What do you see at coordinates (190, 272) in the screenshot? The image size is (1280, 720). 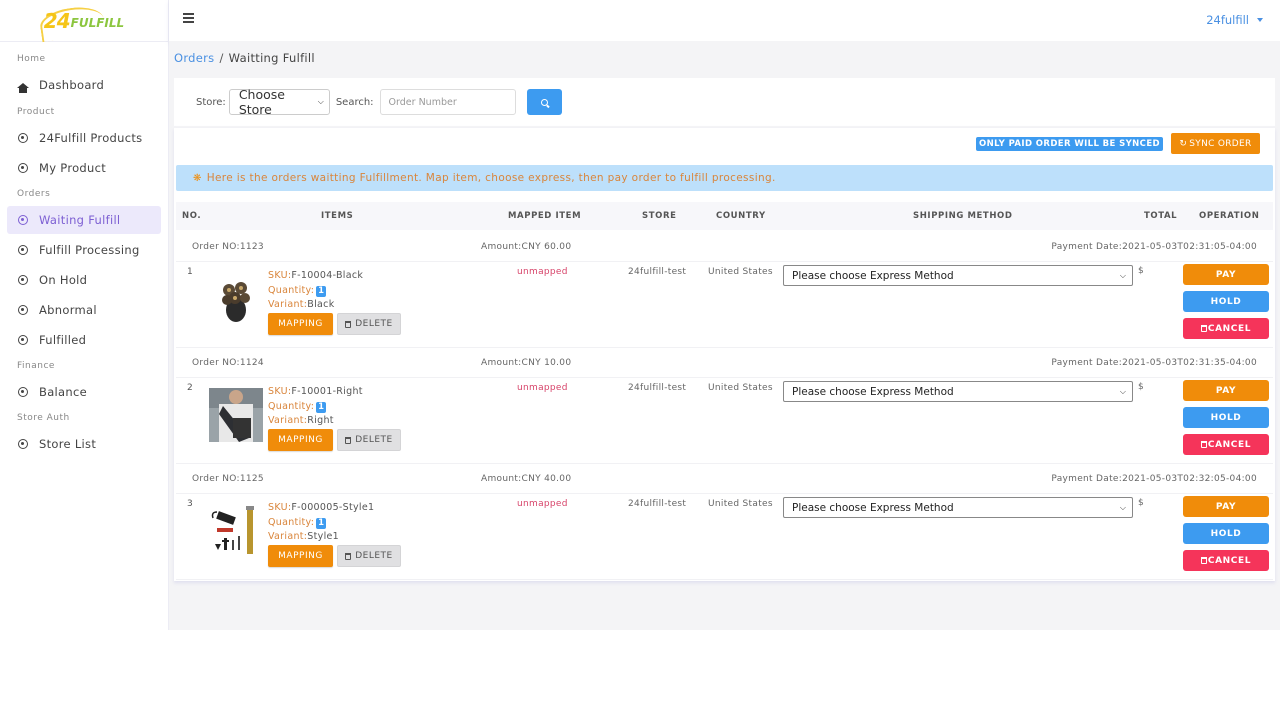 I see `row-index: 1` at bounding box center [190, 272].